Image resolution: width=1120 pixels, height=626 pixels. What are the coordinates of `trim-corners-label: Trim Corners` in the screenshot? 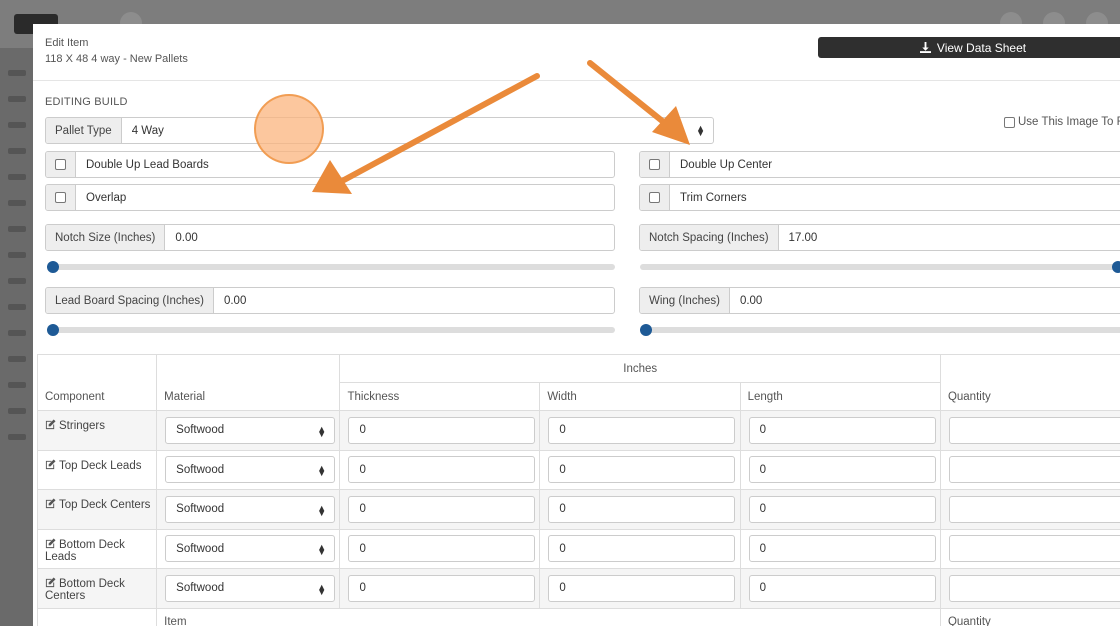 It's located at (713, 197).